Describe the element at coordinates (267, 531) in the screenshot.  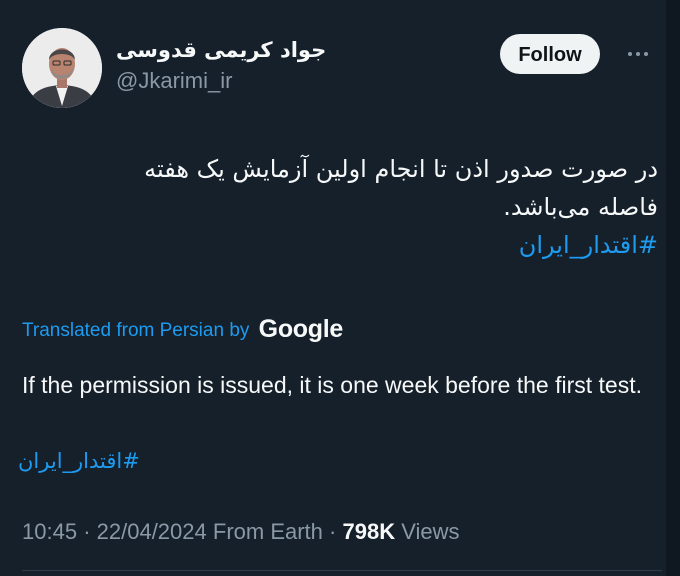
I see `tweet-location: From Earth` at that location.